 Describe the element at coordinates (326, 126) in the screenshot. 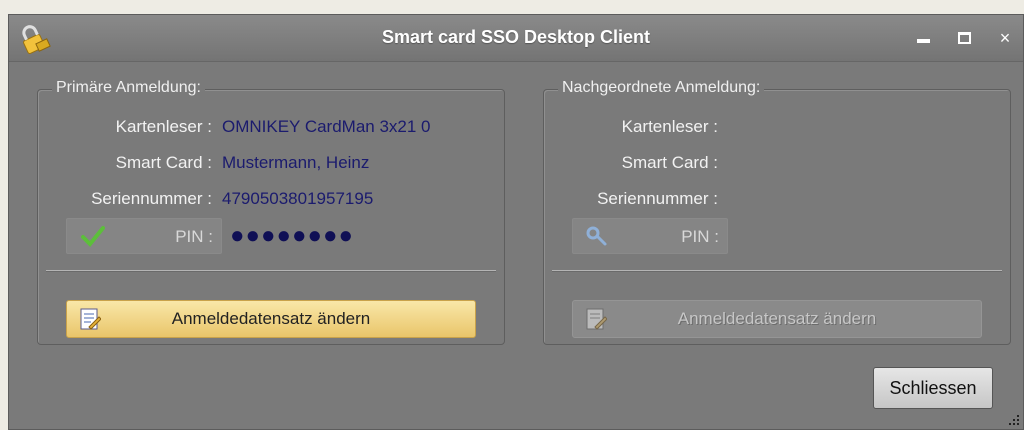

I see `card-reader-value: OMNIKEY CardMan 3x21 0` at that location.